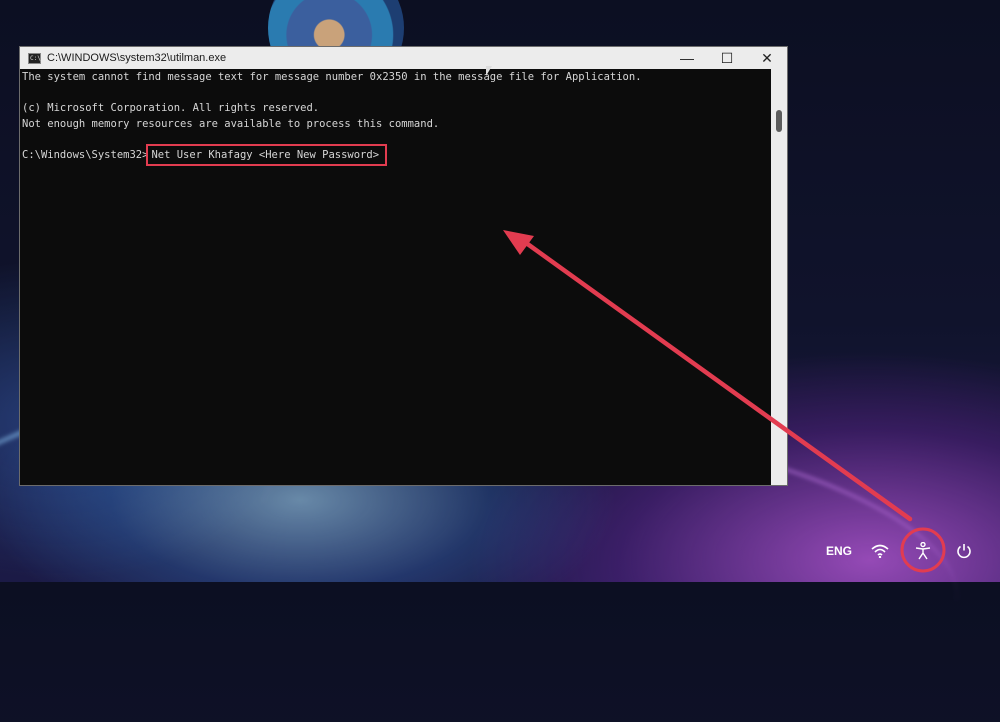 This screenshot has height=722, width=1000. I want to click on power-button, so click(964, 551).